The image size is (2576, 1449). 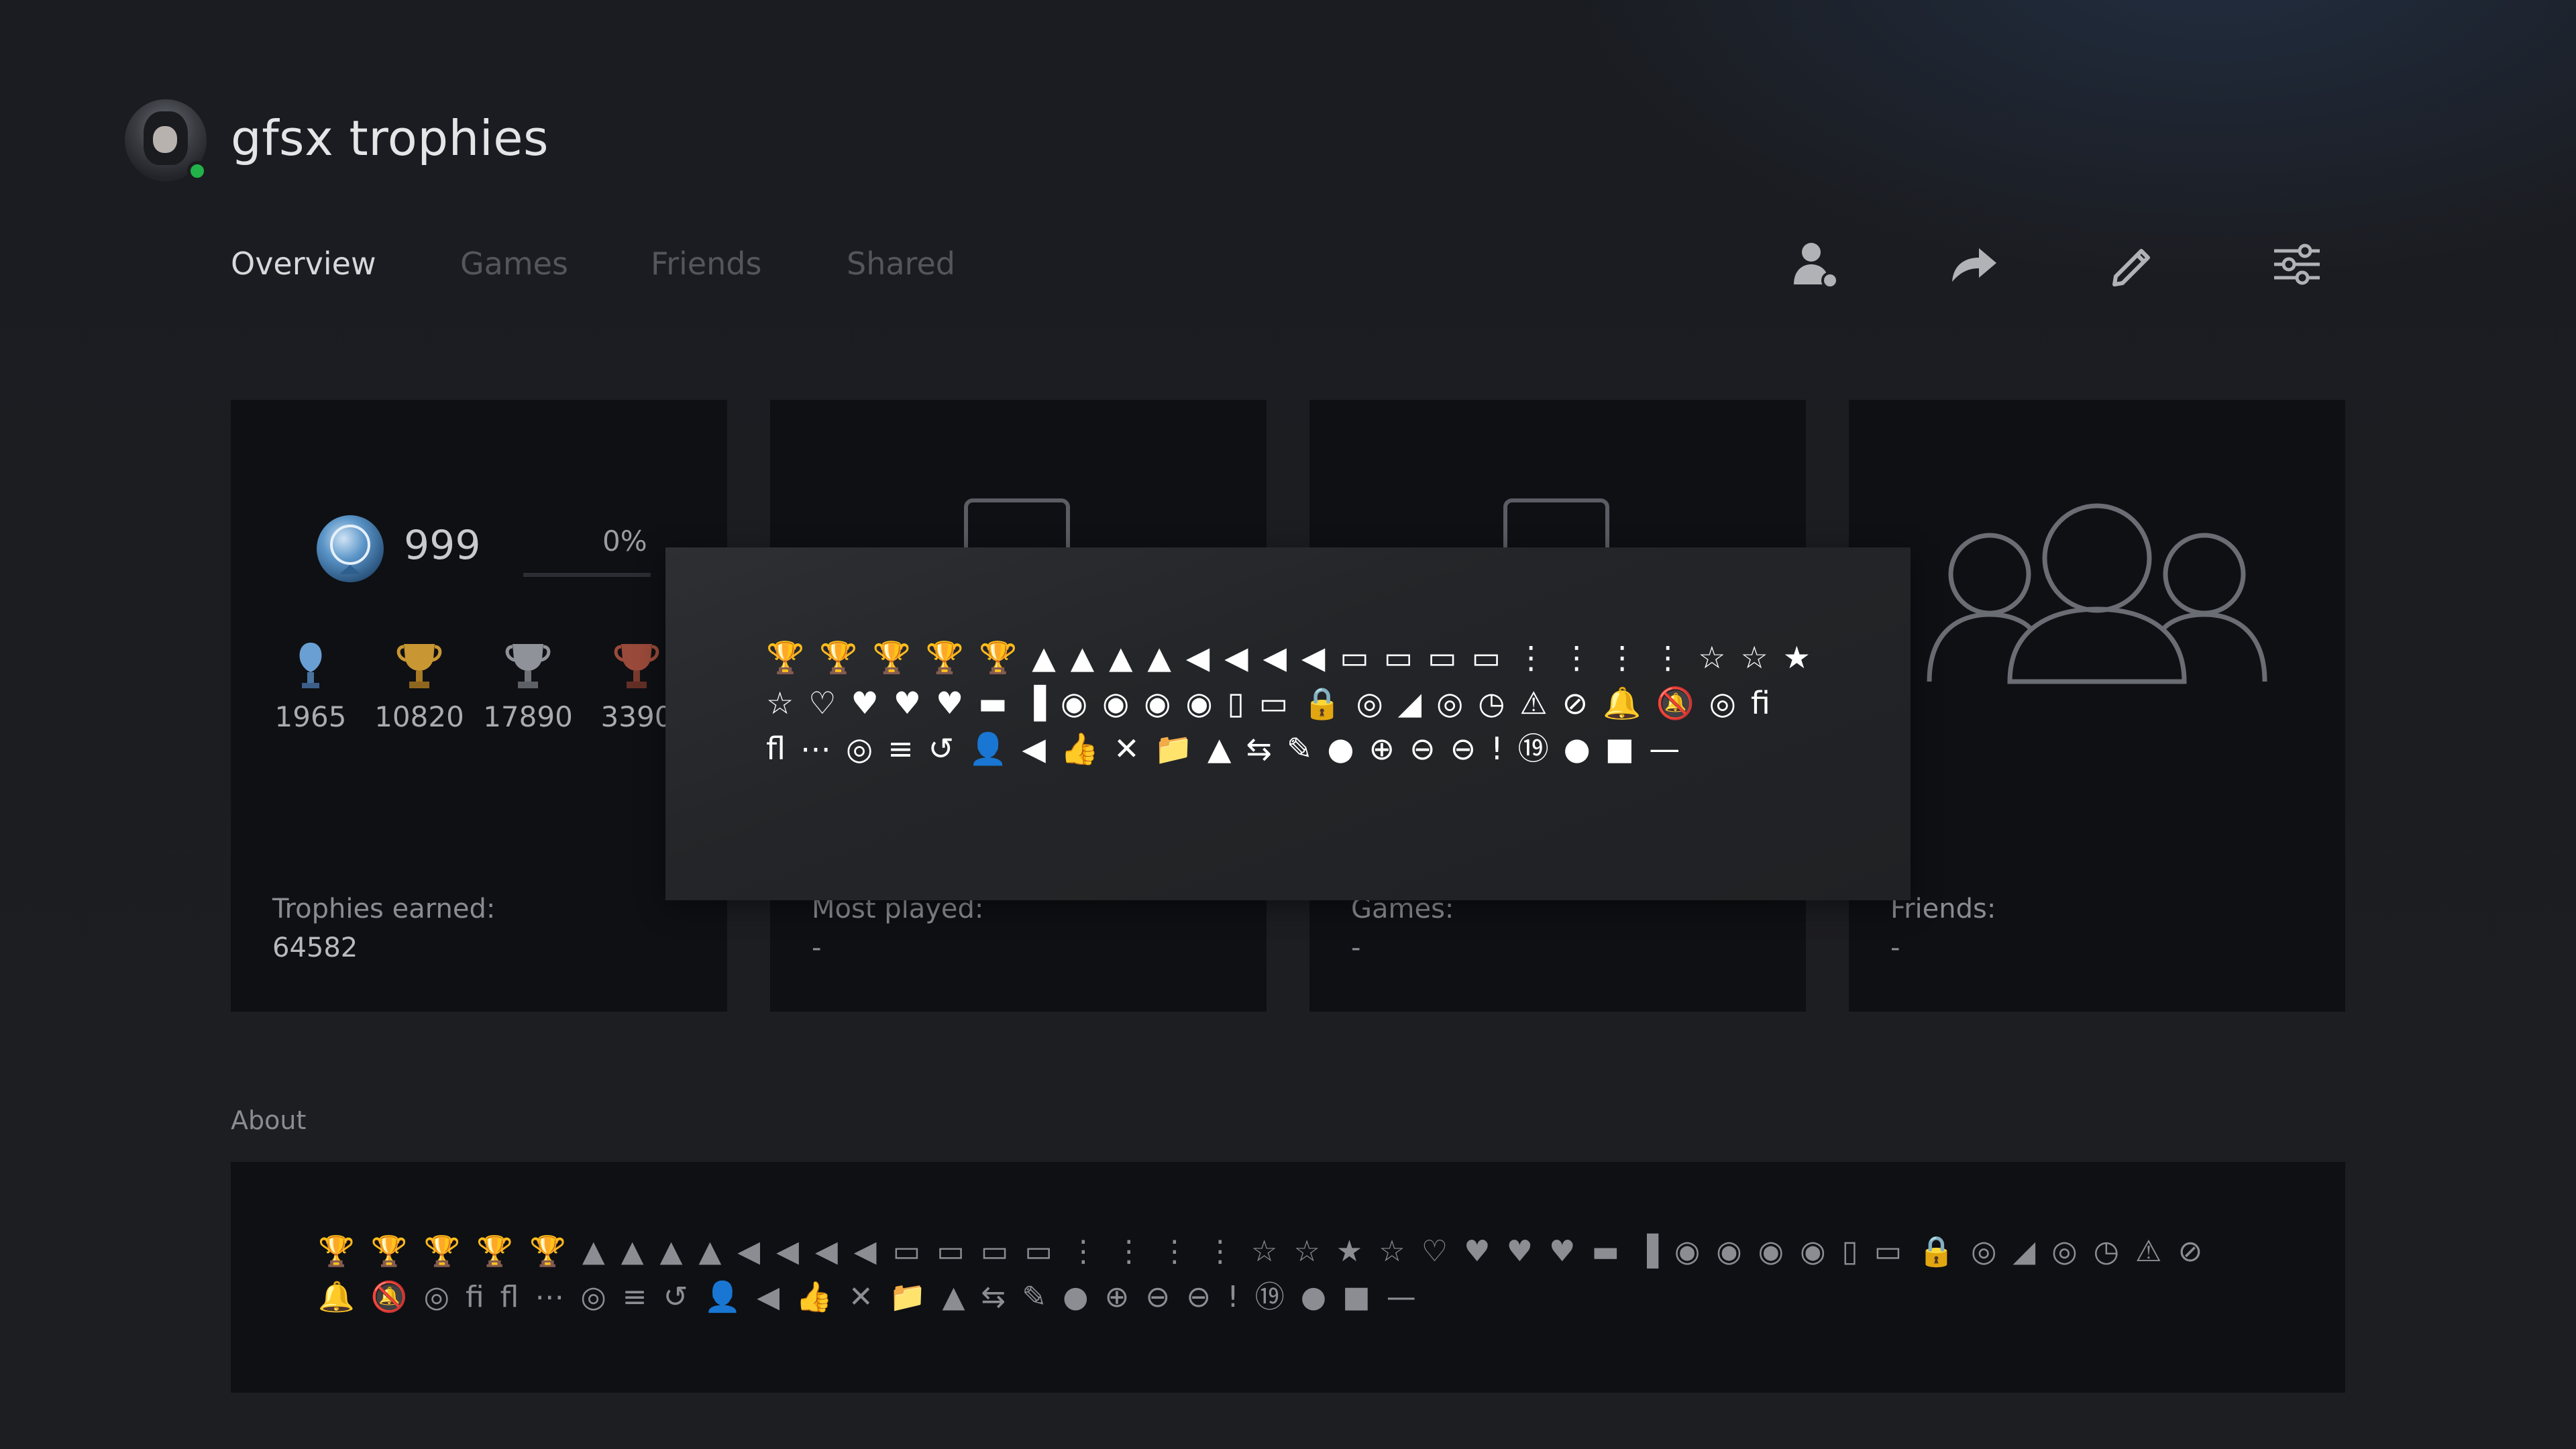 I want to click on tab-shared: Shared, so click(x=901, y=264).